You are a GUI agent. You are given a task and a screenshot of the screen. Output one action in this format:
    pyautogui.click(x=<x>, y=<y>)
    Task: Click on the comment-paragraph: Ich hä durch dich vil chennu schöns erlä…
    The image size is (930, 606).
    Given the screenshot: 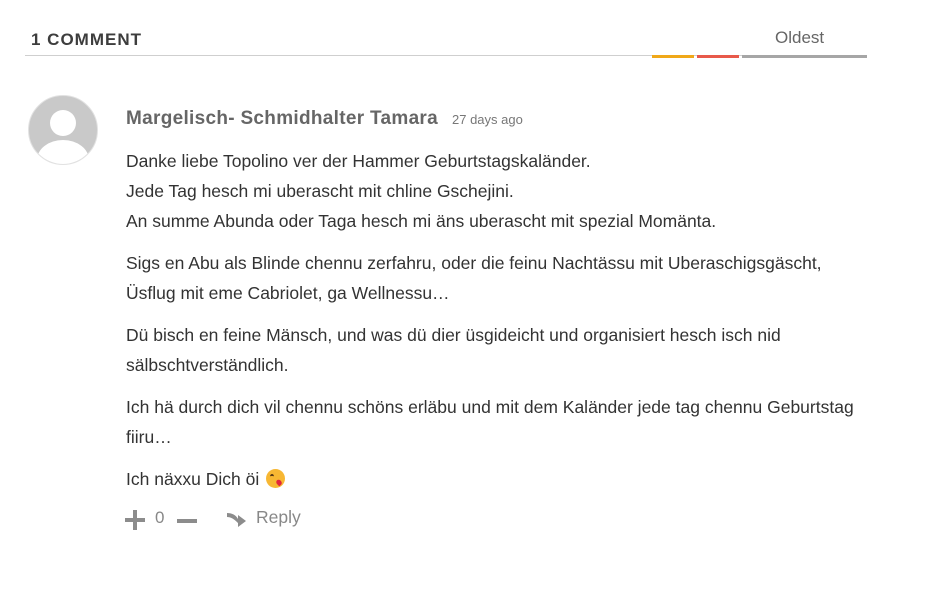 What is the action you would take?
    pyautogui.click(x=490, y=422)
    